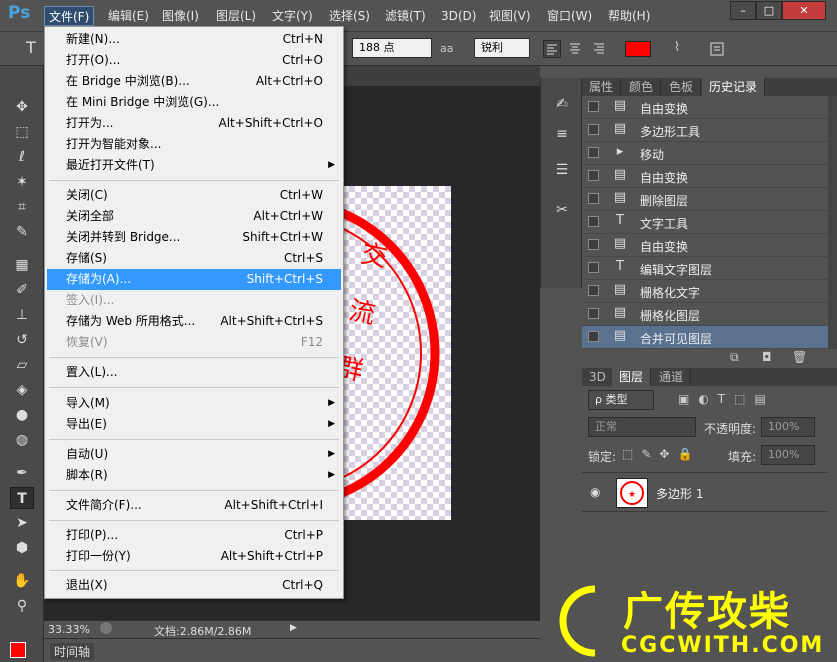 The width and height of the screenshot is (837, 662). What do you see at coordinates (22, 415) in the screenshot?
I see `blur-tool-icon: ●` at bounding box center [22, 415].